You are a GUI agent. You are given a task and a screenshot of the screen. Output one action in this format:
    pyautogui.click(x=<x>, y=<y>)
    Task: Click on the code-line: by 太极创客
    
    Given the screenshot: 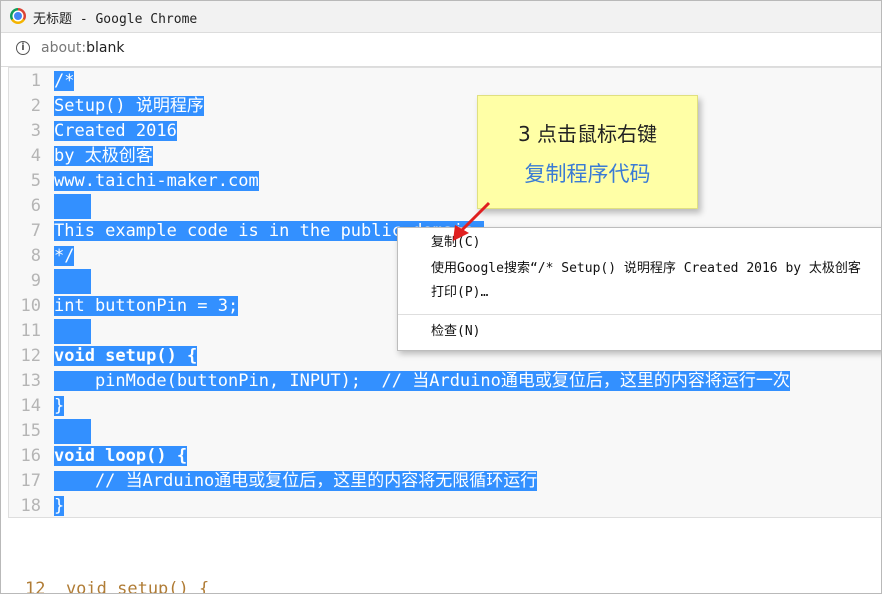 What is the action you would take?
    pyautogui.click(x=103, y=156)
    